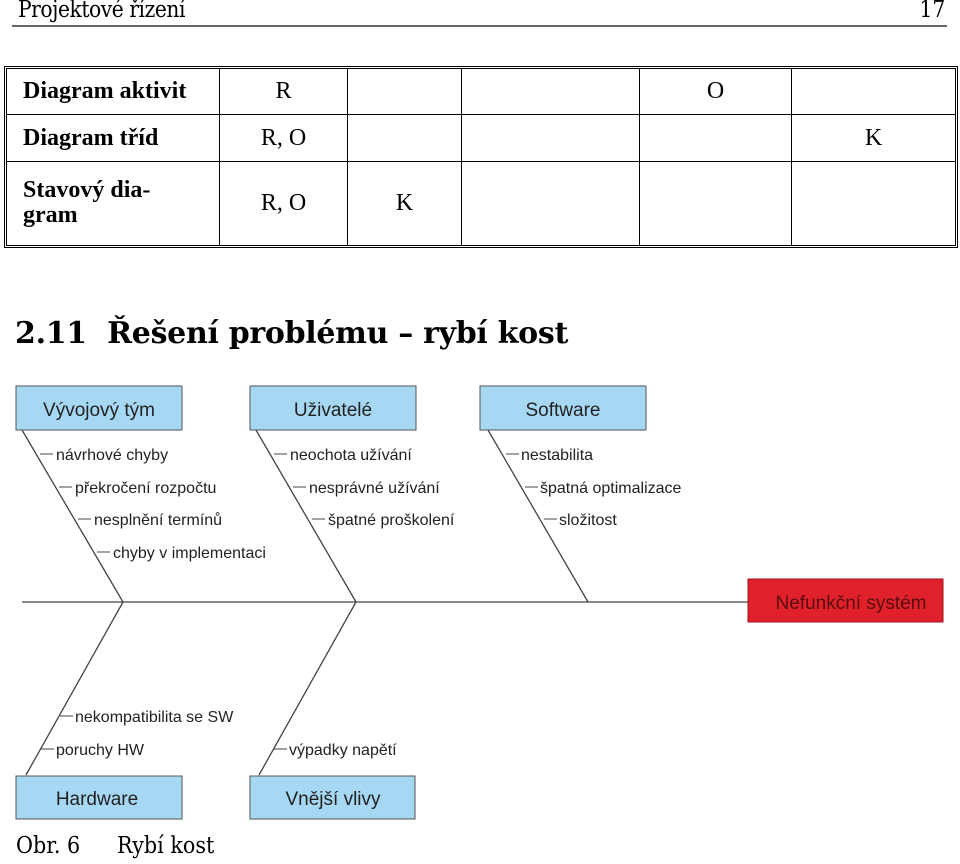 The width and height of the screenshot is (960, 864). I want to click on cause-label: špatné proškolení, so click(391, 520).